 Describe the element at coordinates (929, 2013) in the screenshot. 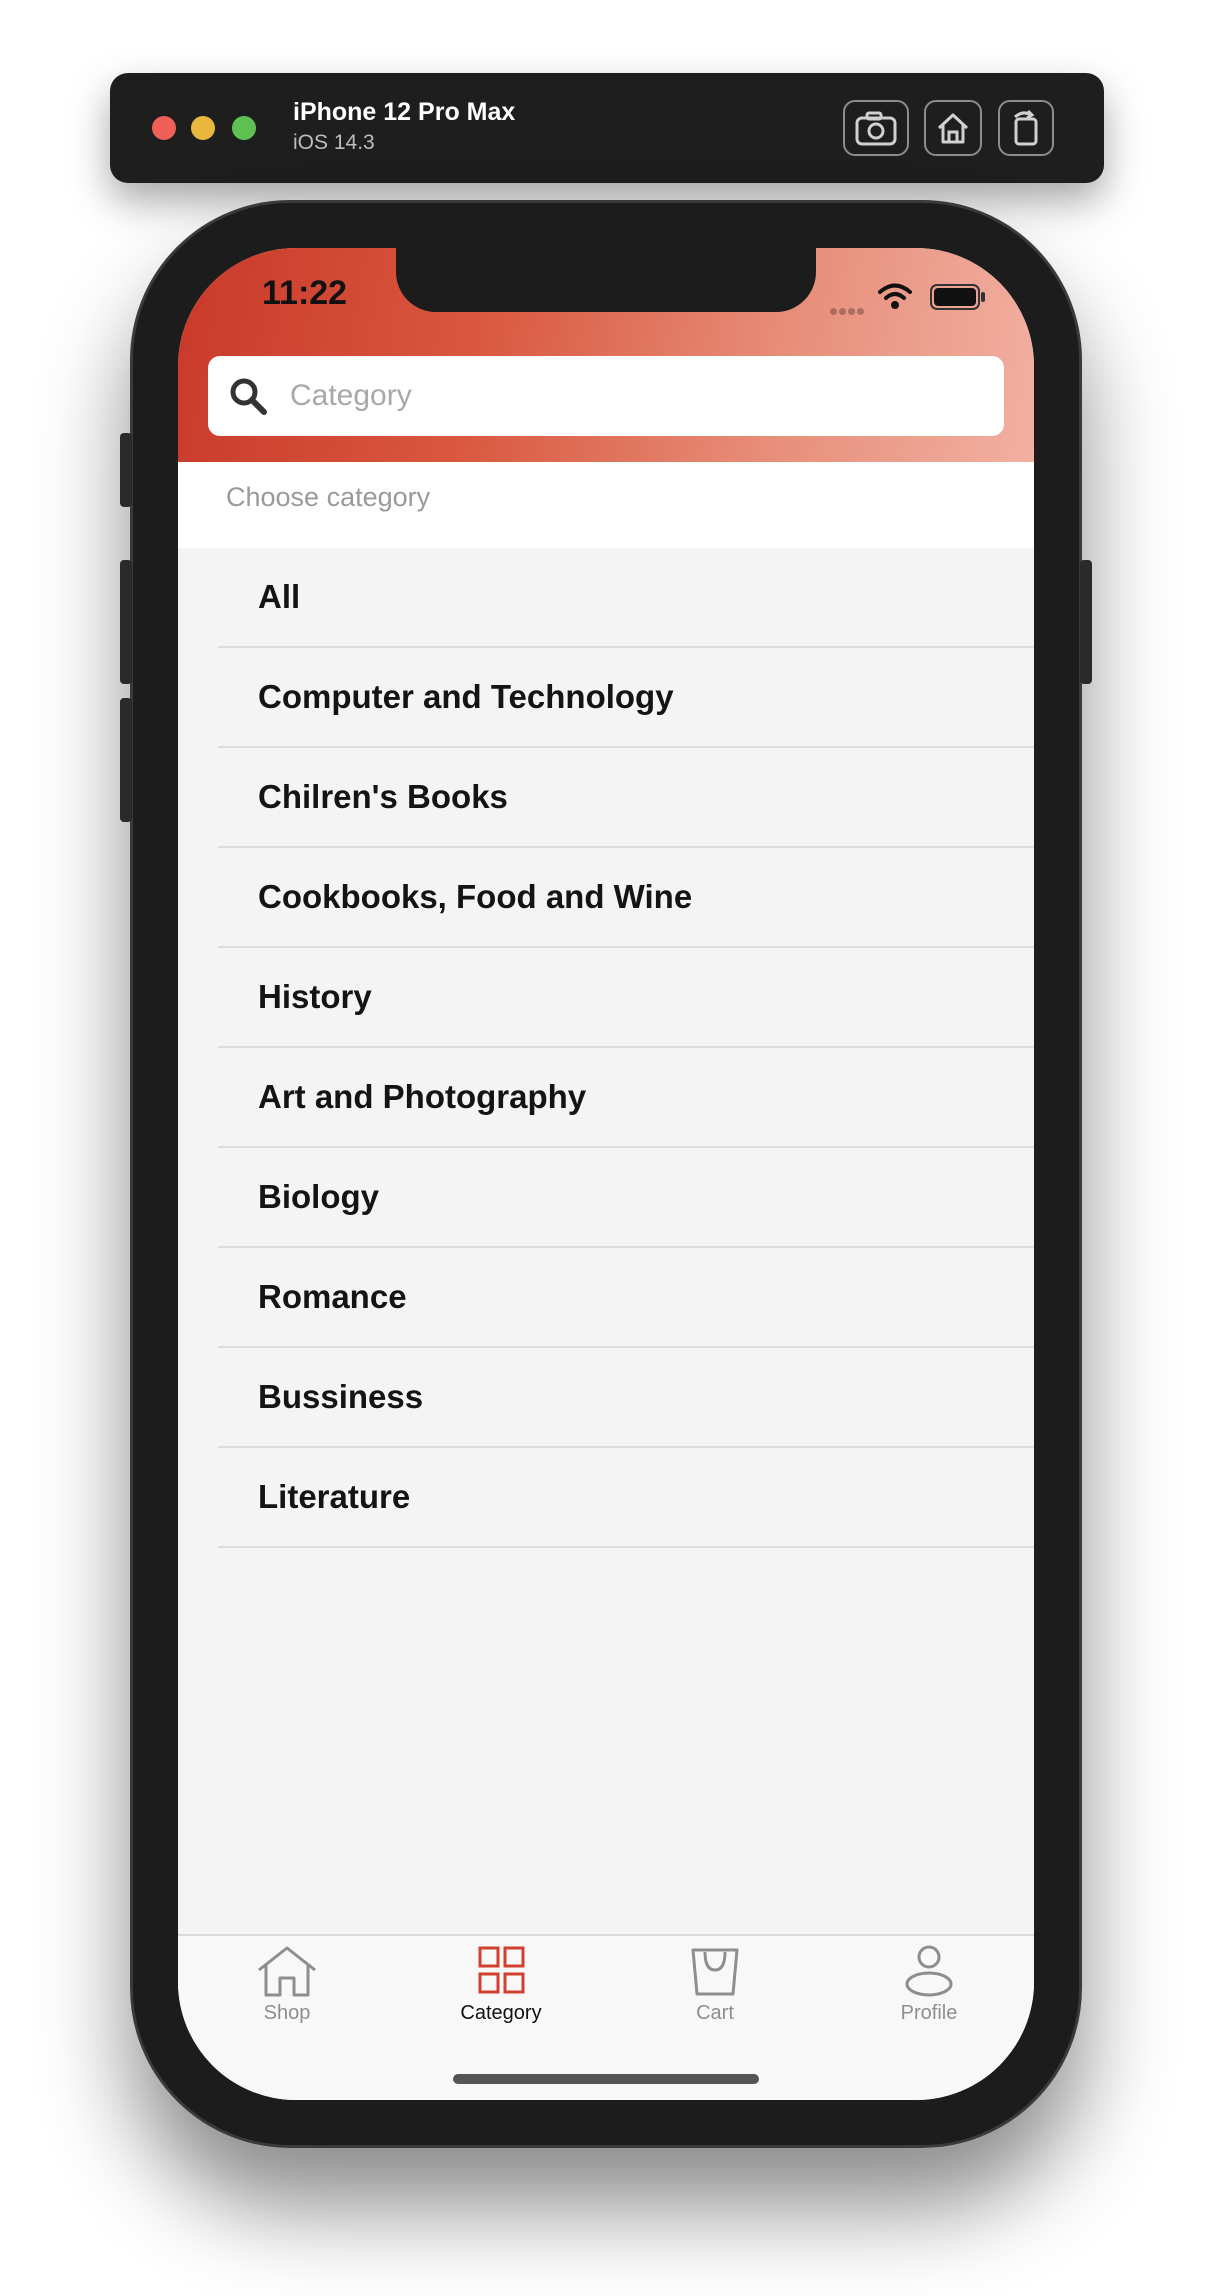

I see `tab-label: Profile` at that location.